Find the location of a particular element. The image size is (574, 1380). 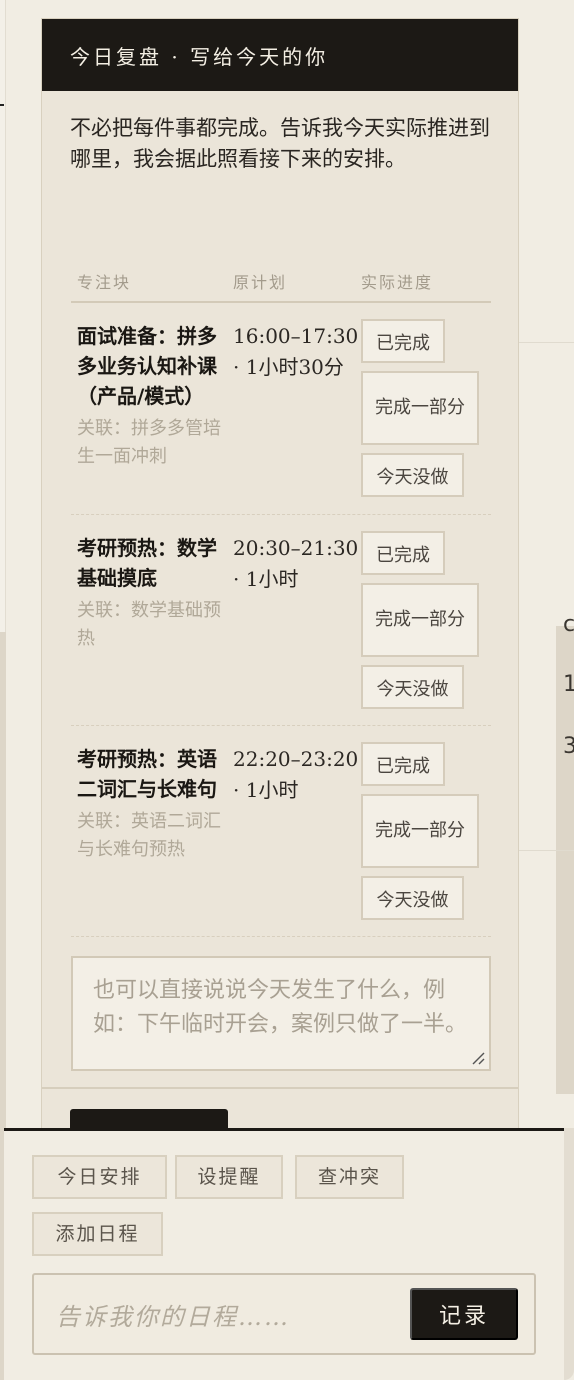

quick-action-set-reminder: 设提醒 is located at coordinates (229, 1177).